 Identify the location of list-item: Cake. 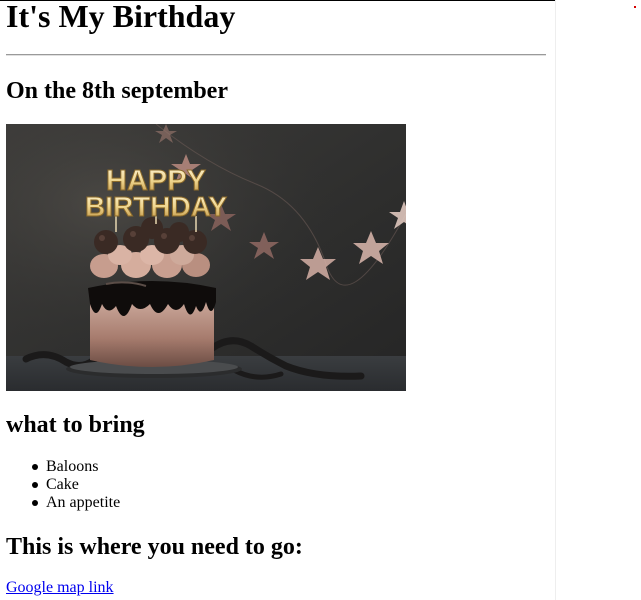
(76, 485).